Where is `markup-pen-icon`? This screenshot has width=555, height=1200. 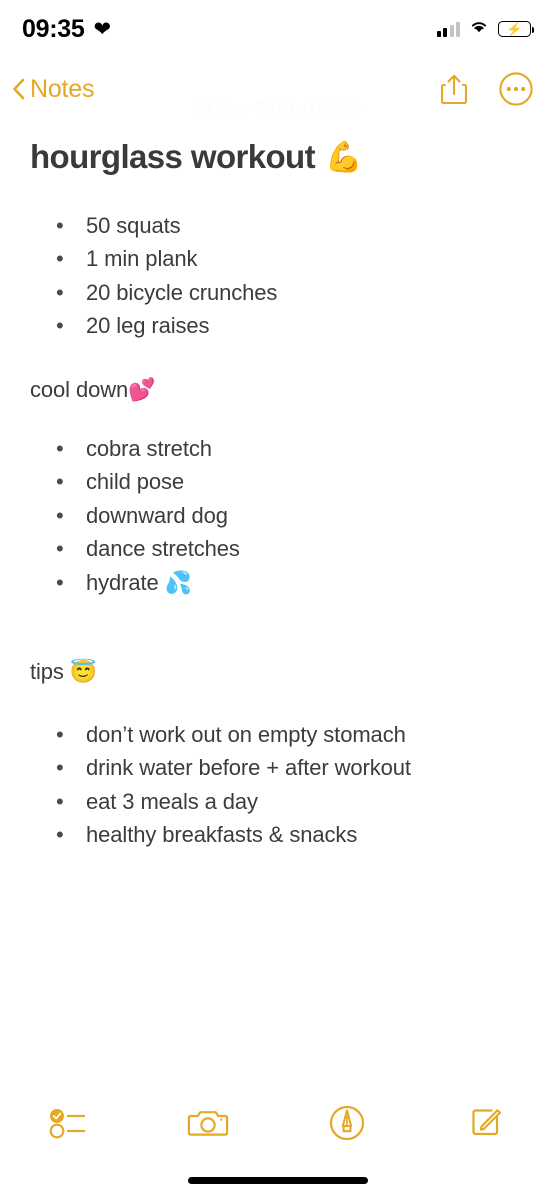 markup-pen-icon is located at coordinates (347, 1125).